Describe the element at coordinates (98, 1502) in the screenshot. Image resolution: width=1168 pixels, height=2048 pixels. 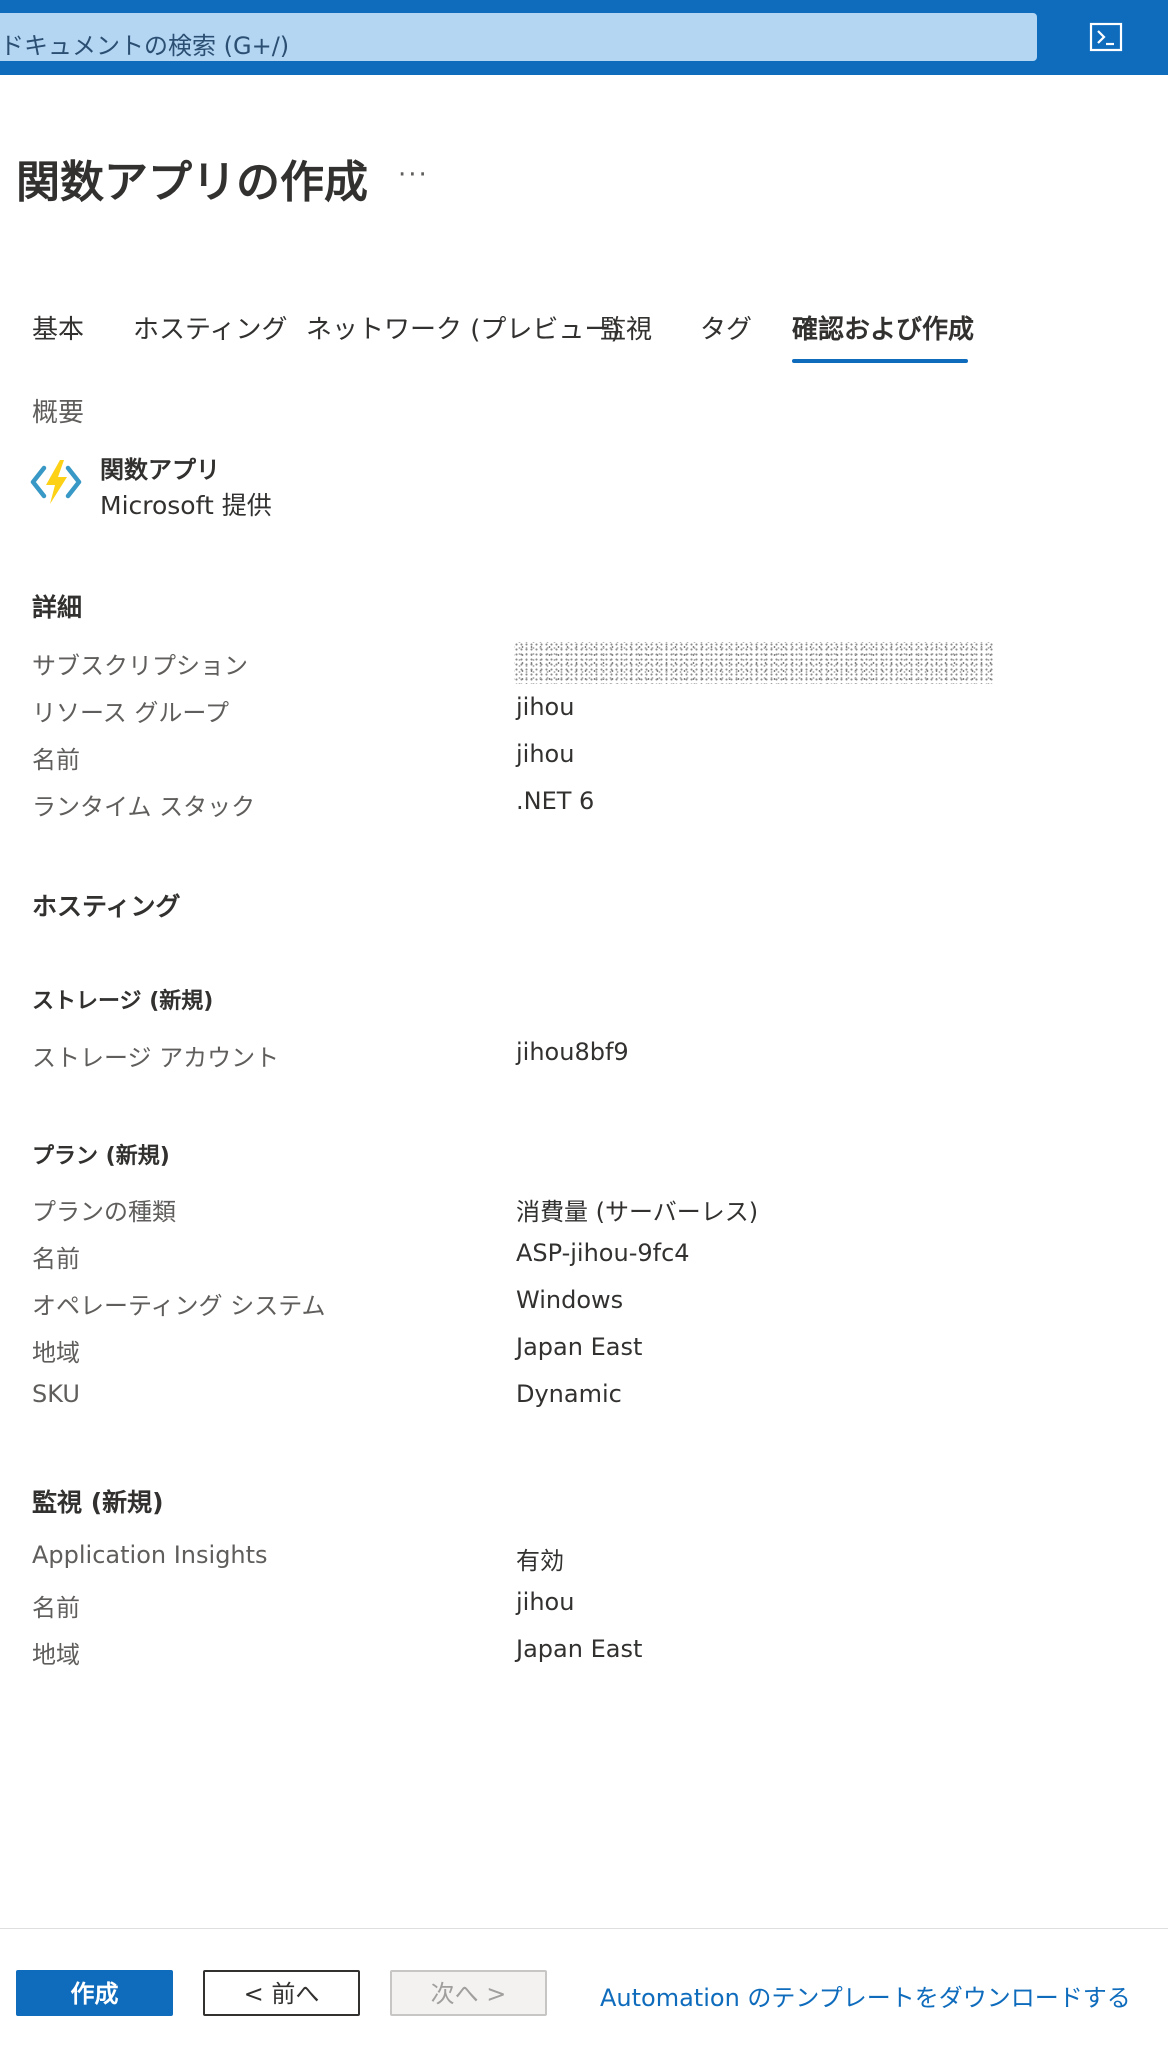
I see `monitoring-heading: 監視 (新規)` at that location.